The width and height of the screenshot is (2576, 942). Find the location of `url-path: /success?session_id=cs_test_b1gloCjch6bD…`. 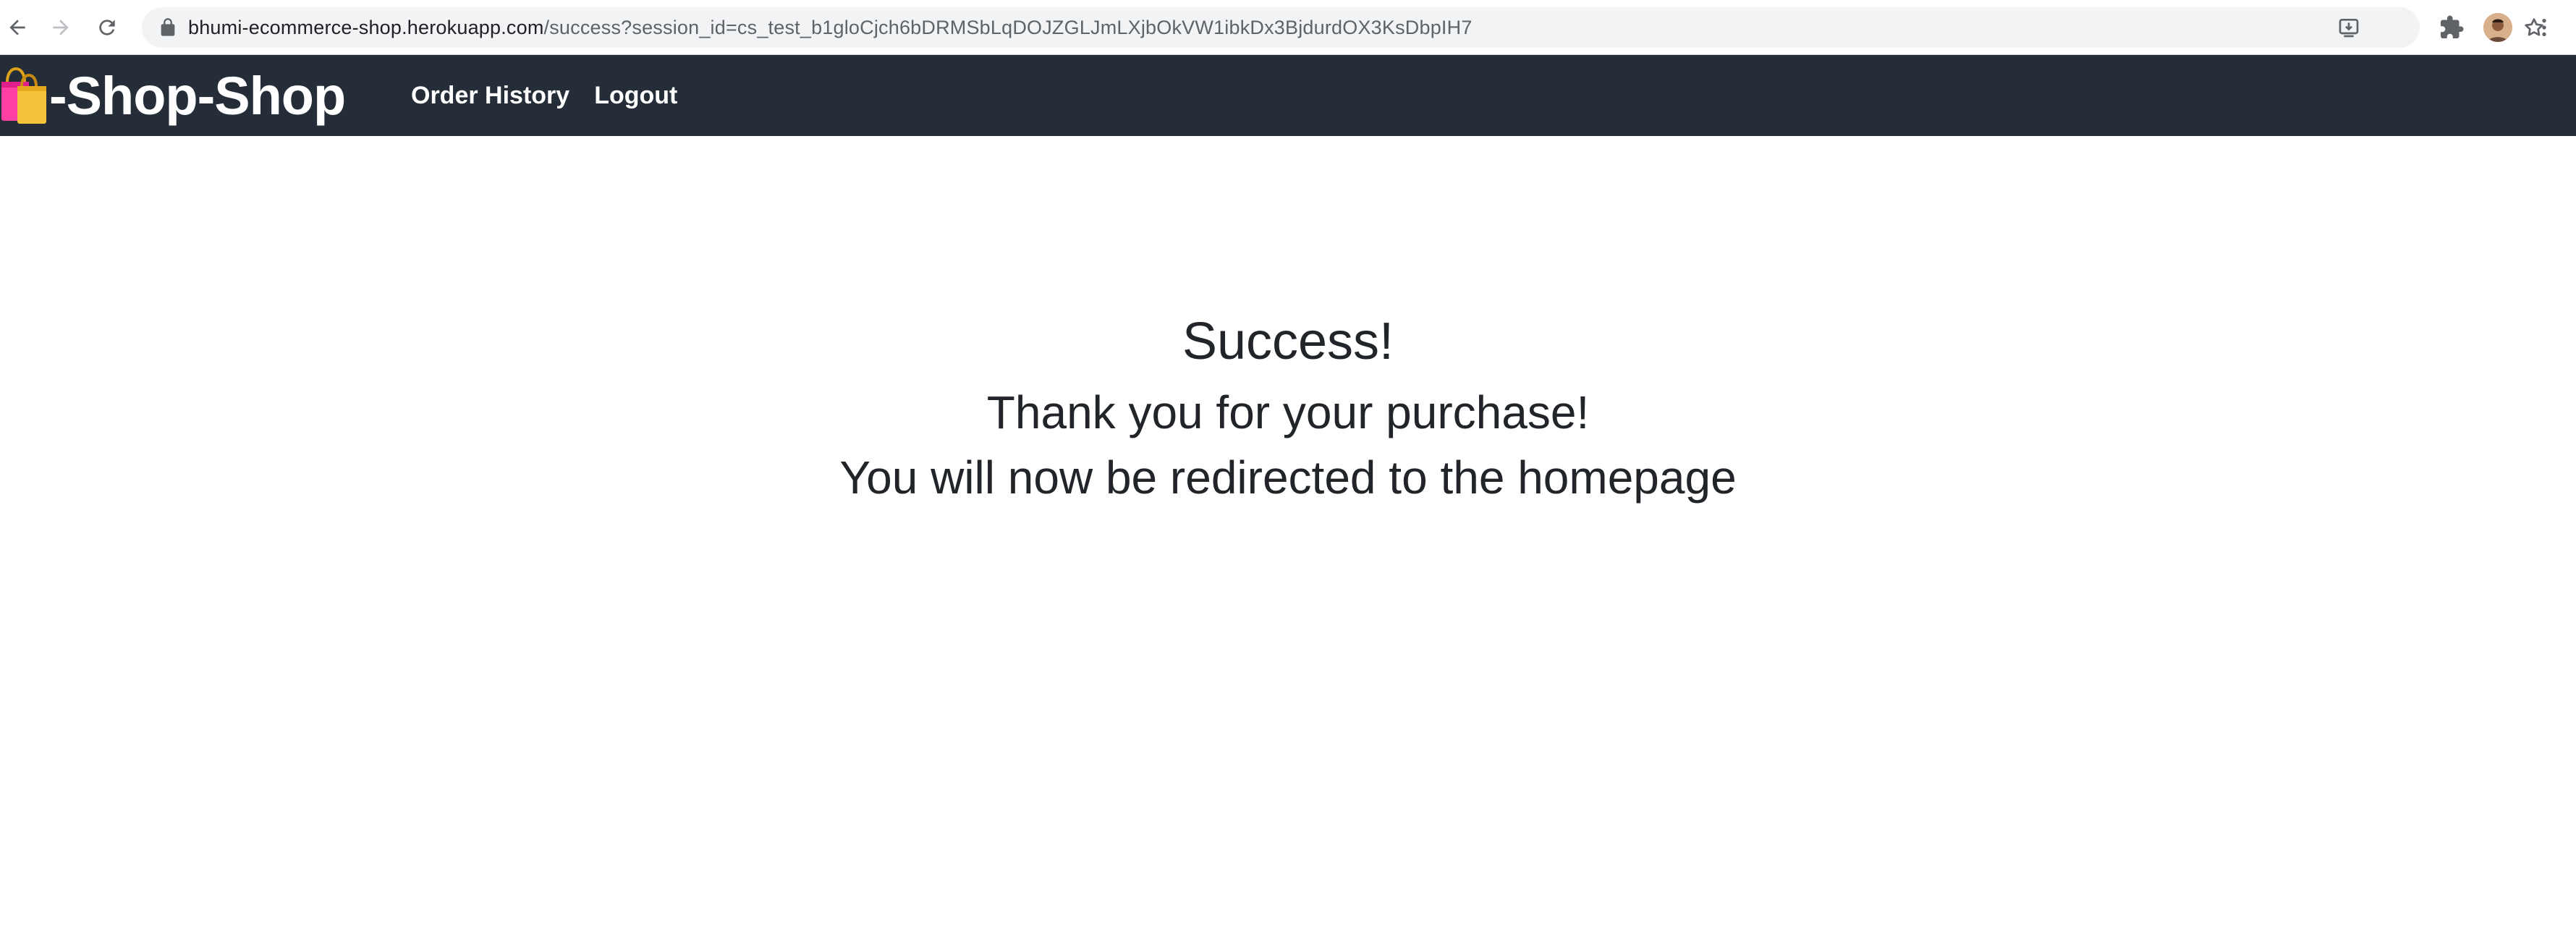

url-path: /success?session_id=cs_test_b1gloCjch6bD… is located at coordinates (1008, 27).